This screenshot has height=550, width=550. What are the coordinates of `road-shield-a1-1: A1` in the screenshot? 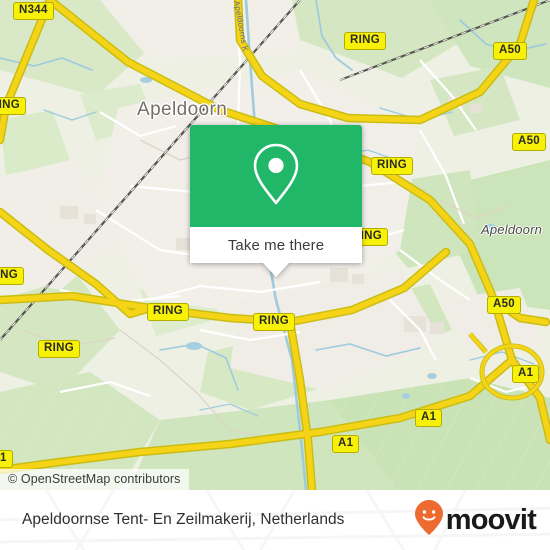 It's located at (526, 374).